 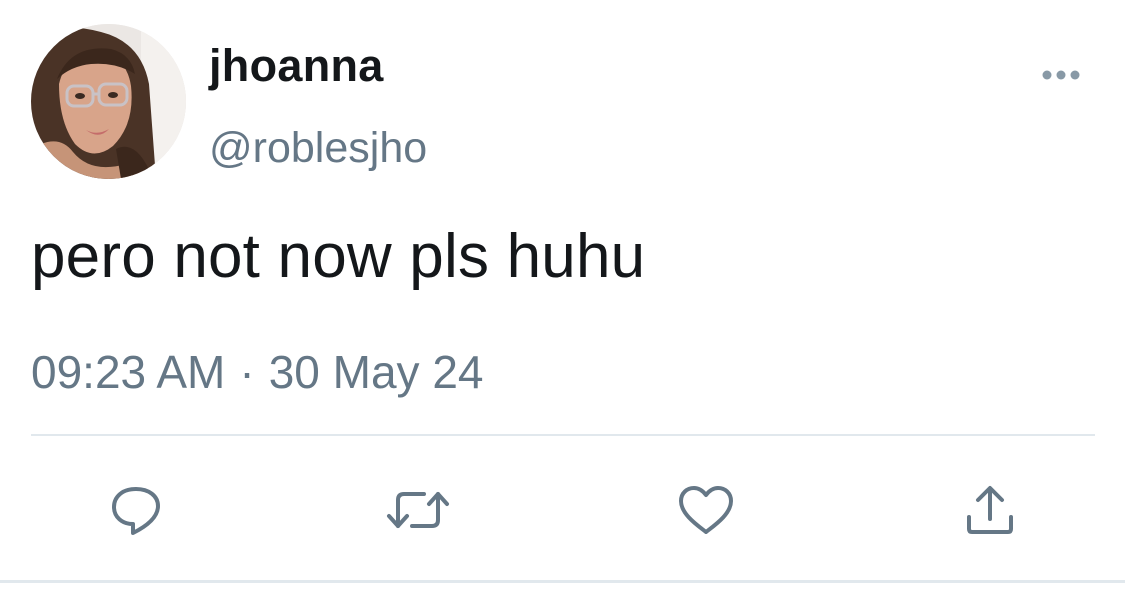 I want to click on tweet-timestamp: 09:23 AM · 30 May 24, so click(x=257, y=372).